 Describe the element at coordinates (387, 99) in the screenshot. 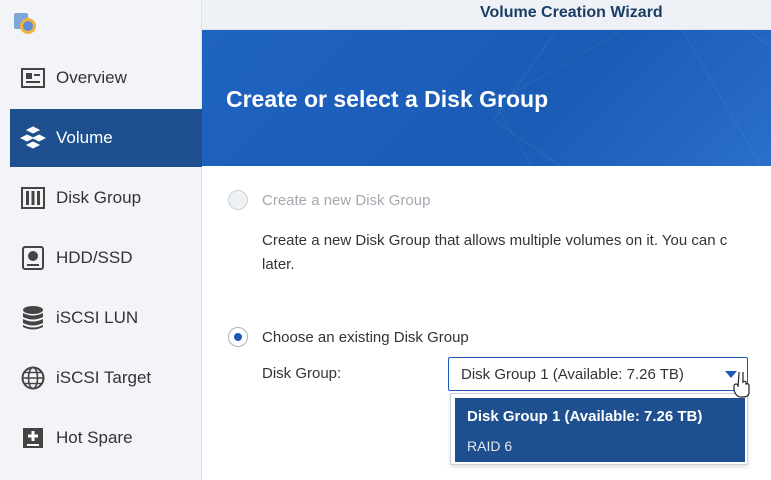

I see `wizard-heading: Create or select a Disk Group` at that location.